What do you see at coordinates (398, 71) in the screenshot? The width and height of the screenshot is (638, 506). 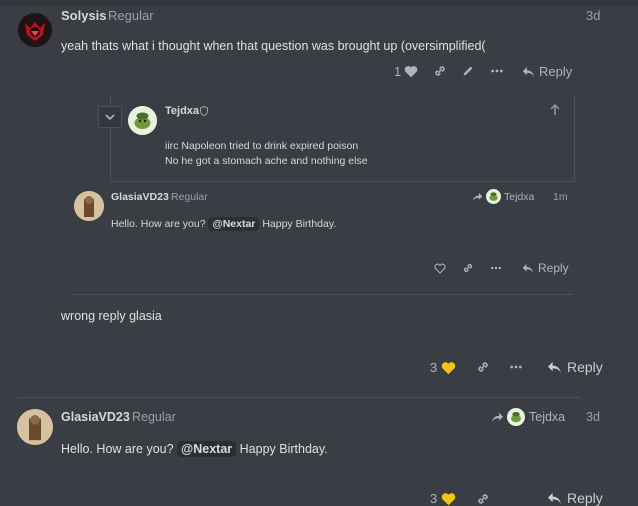 I see `post1-like-count: 1` at bounding box center [398, 71].